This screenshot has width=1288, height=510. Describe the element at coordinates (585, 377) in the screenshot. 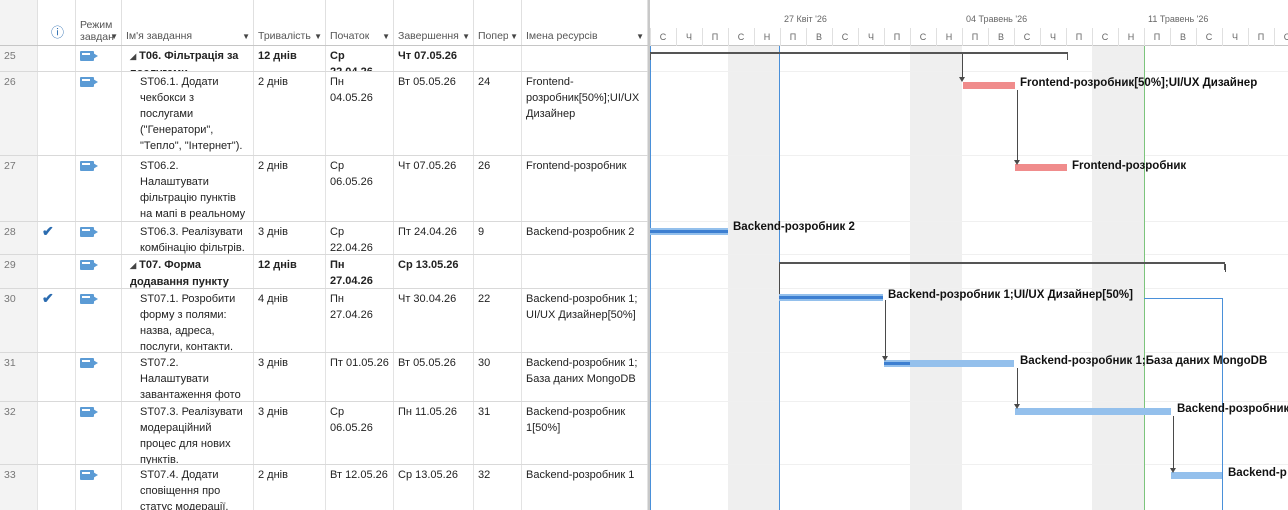

I see `cell-resources: Backend-розробник 1; База даних MongoDB` at that location.